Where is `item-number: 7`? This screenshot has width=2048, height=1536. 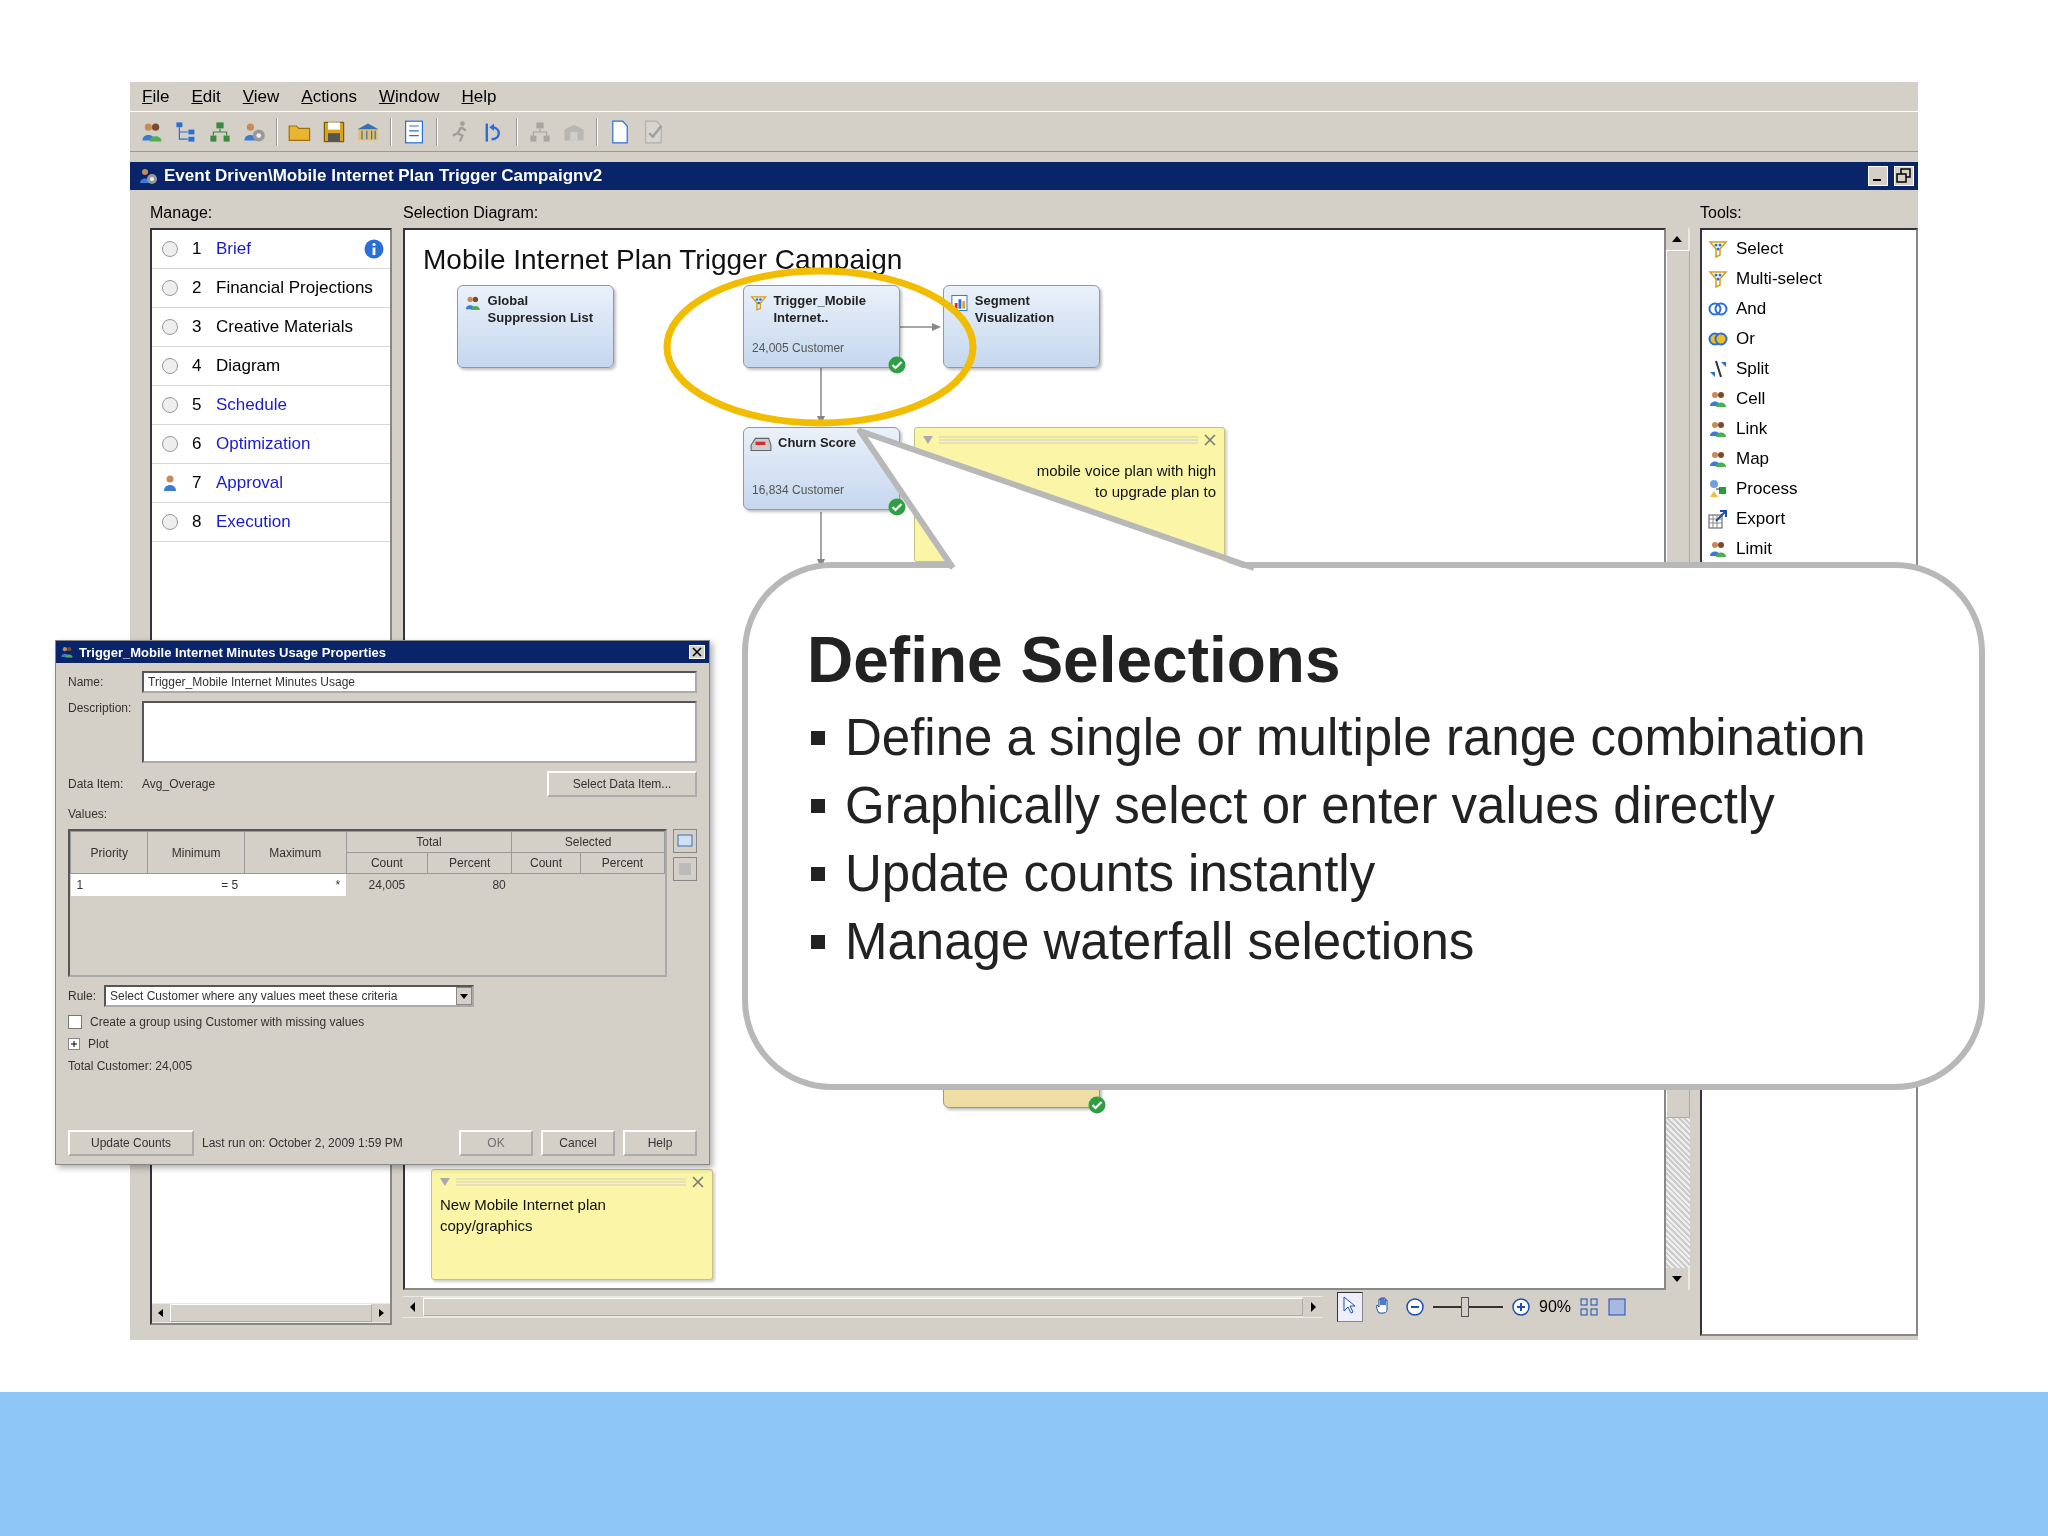
item-number: 7 is located at coordinates (197, 483).